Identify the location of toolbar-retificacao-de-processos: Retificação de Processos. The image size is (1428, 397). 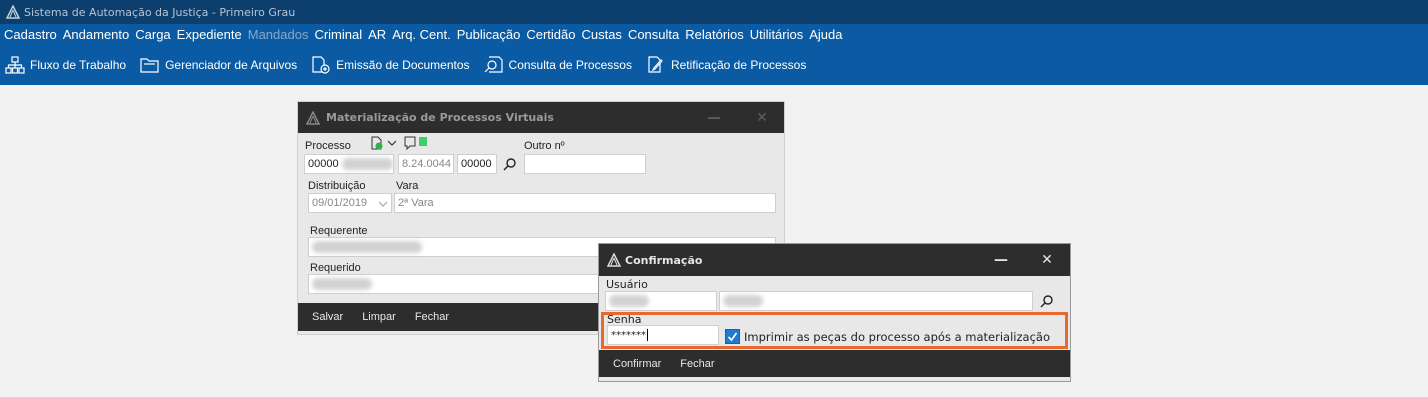
(726, 64).